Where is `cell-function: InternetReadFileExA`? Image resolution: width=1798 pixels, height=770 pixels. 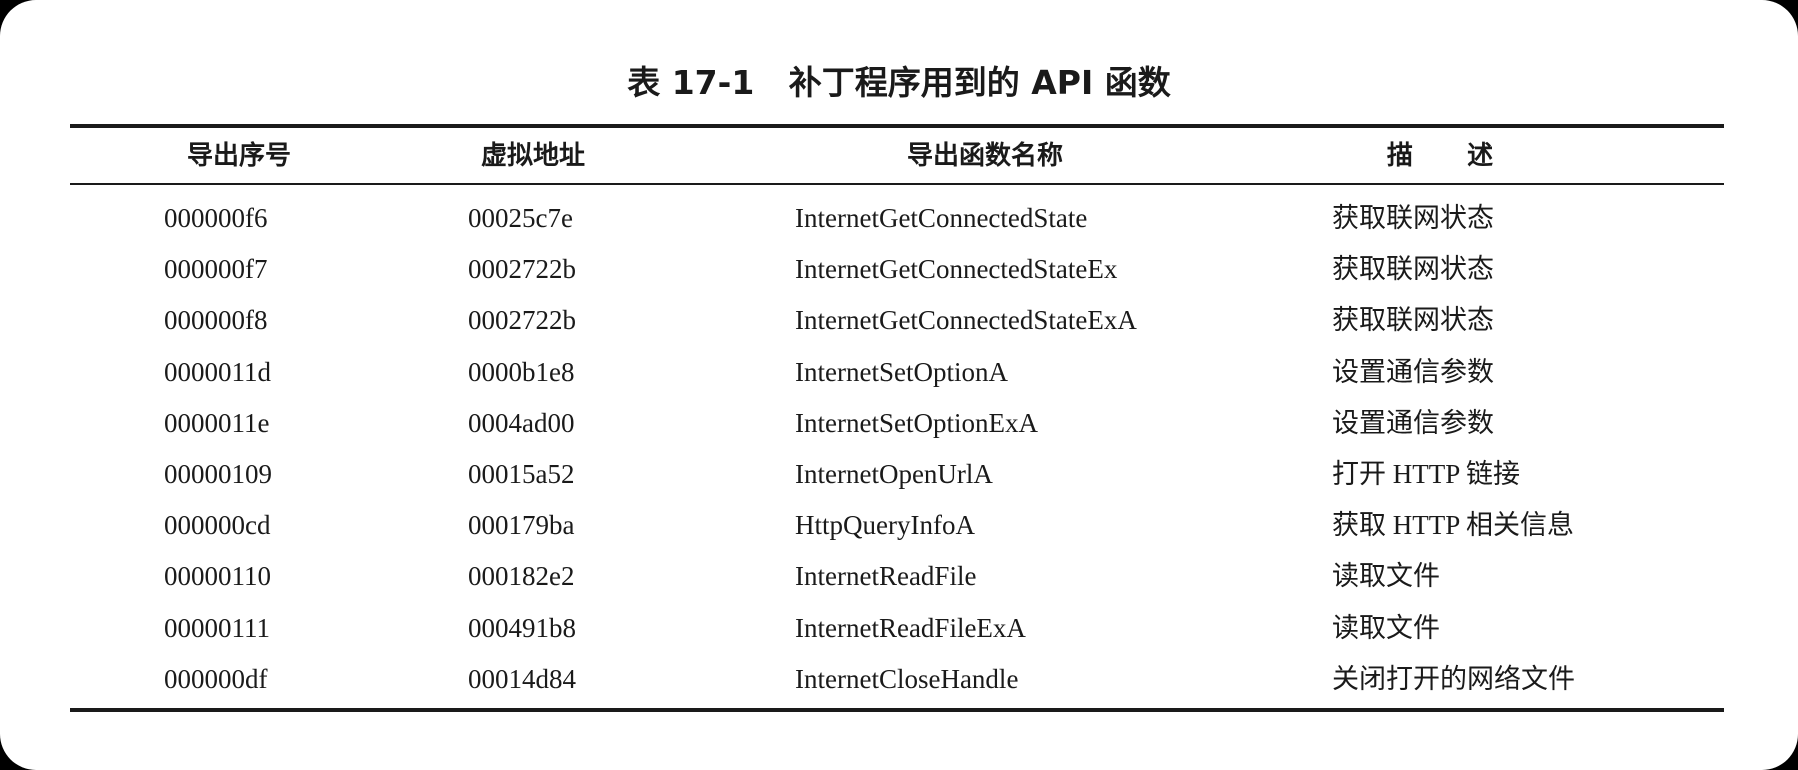 cell-function: InternetReadFileExA is located at coordinates (910, 627).